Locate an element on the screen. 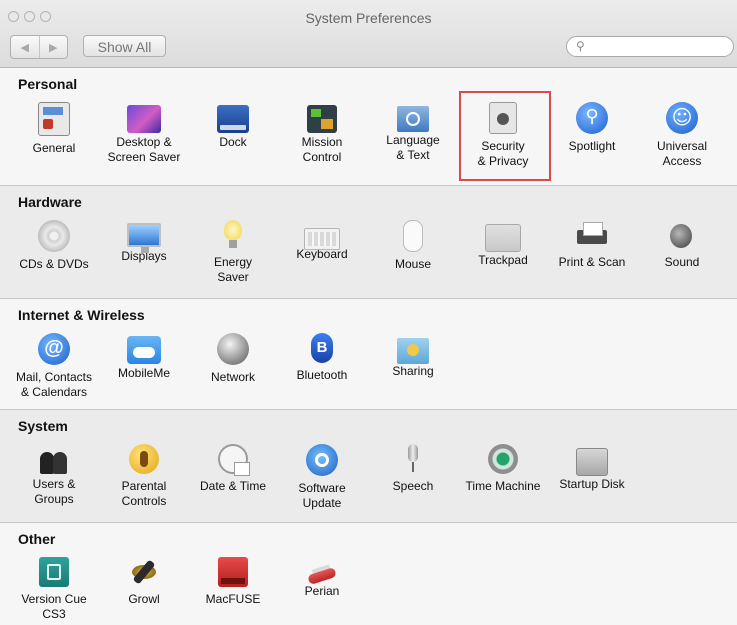 The height and width of the screenshot is (625, 737). pref-desktop-screen-saver: Desktop & Screen Saver is located at coordinates (144, 133).